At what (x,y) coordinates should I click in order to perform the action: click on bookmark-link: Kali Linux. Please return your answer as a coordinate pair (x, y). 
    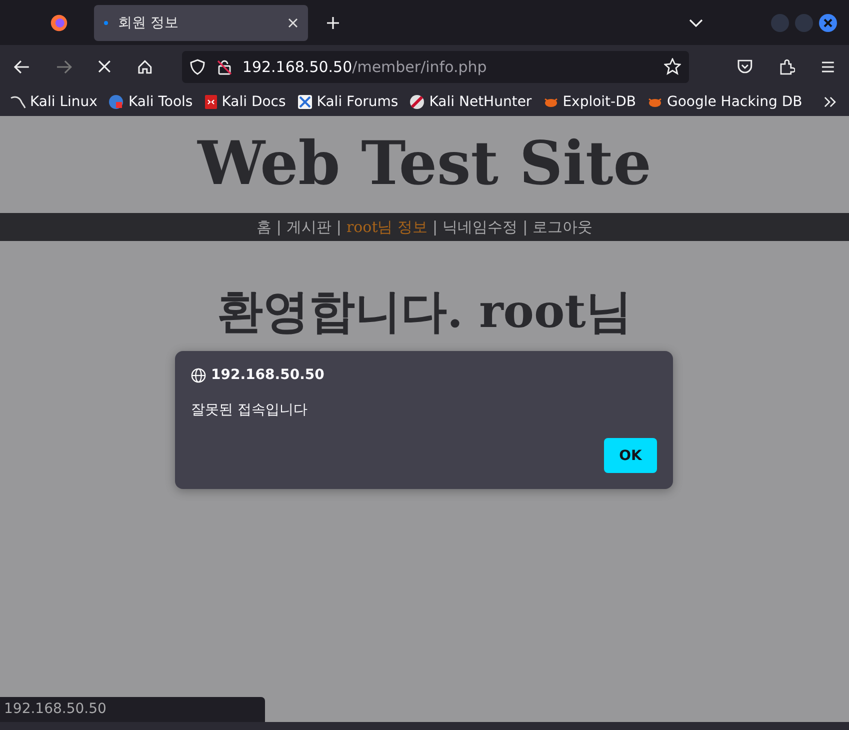
    Looking at the image, I should click on (54, 102).